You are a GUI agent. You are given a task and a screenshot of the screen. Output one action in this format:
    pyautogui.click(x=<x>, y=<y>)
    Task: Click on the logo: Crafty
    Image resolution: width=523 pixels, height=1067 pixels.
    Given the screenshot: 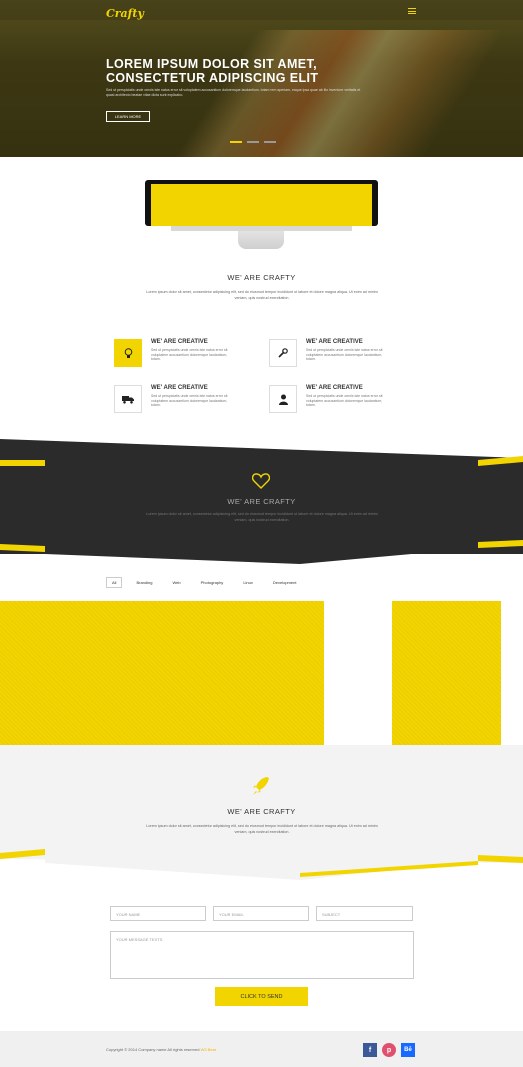 What is the action you would take?
    pyautogui.click(x=125, y=13)
    